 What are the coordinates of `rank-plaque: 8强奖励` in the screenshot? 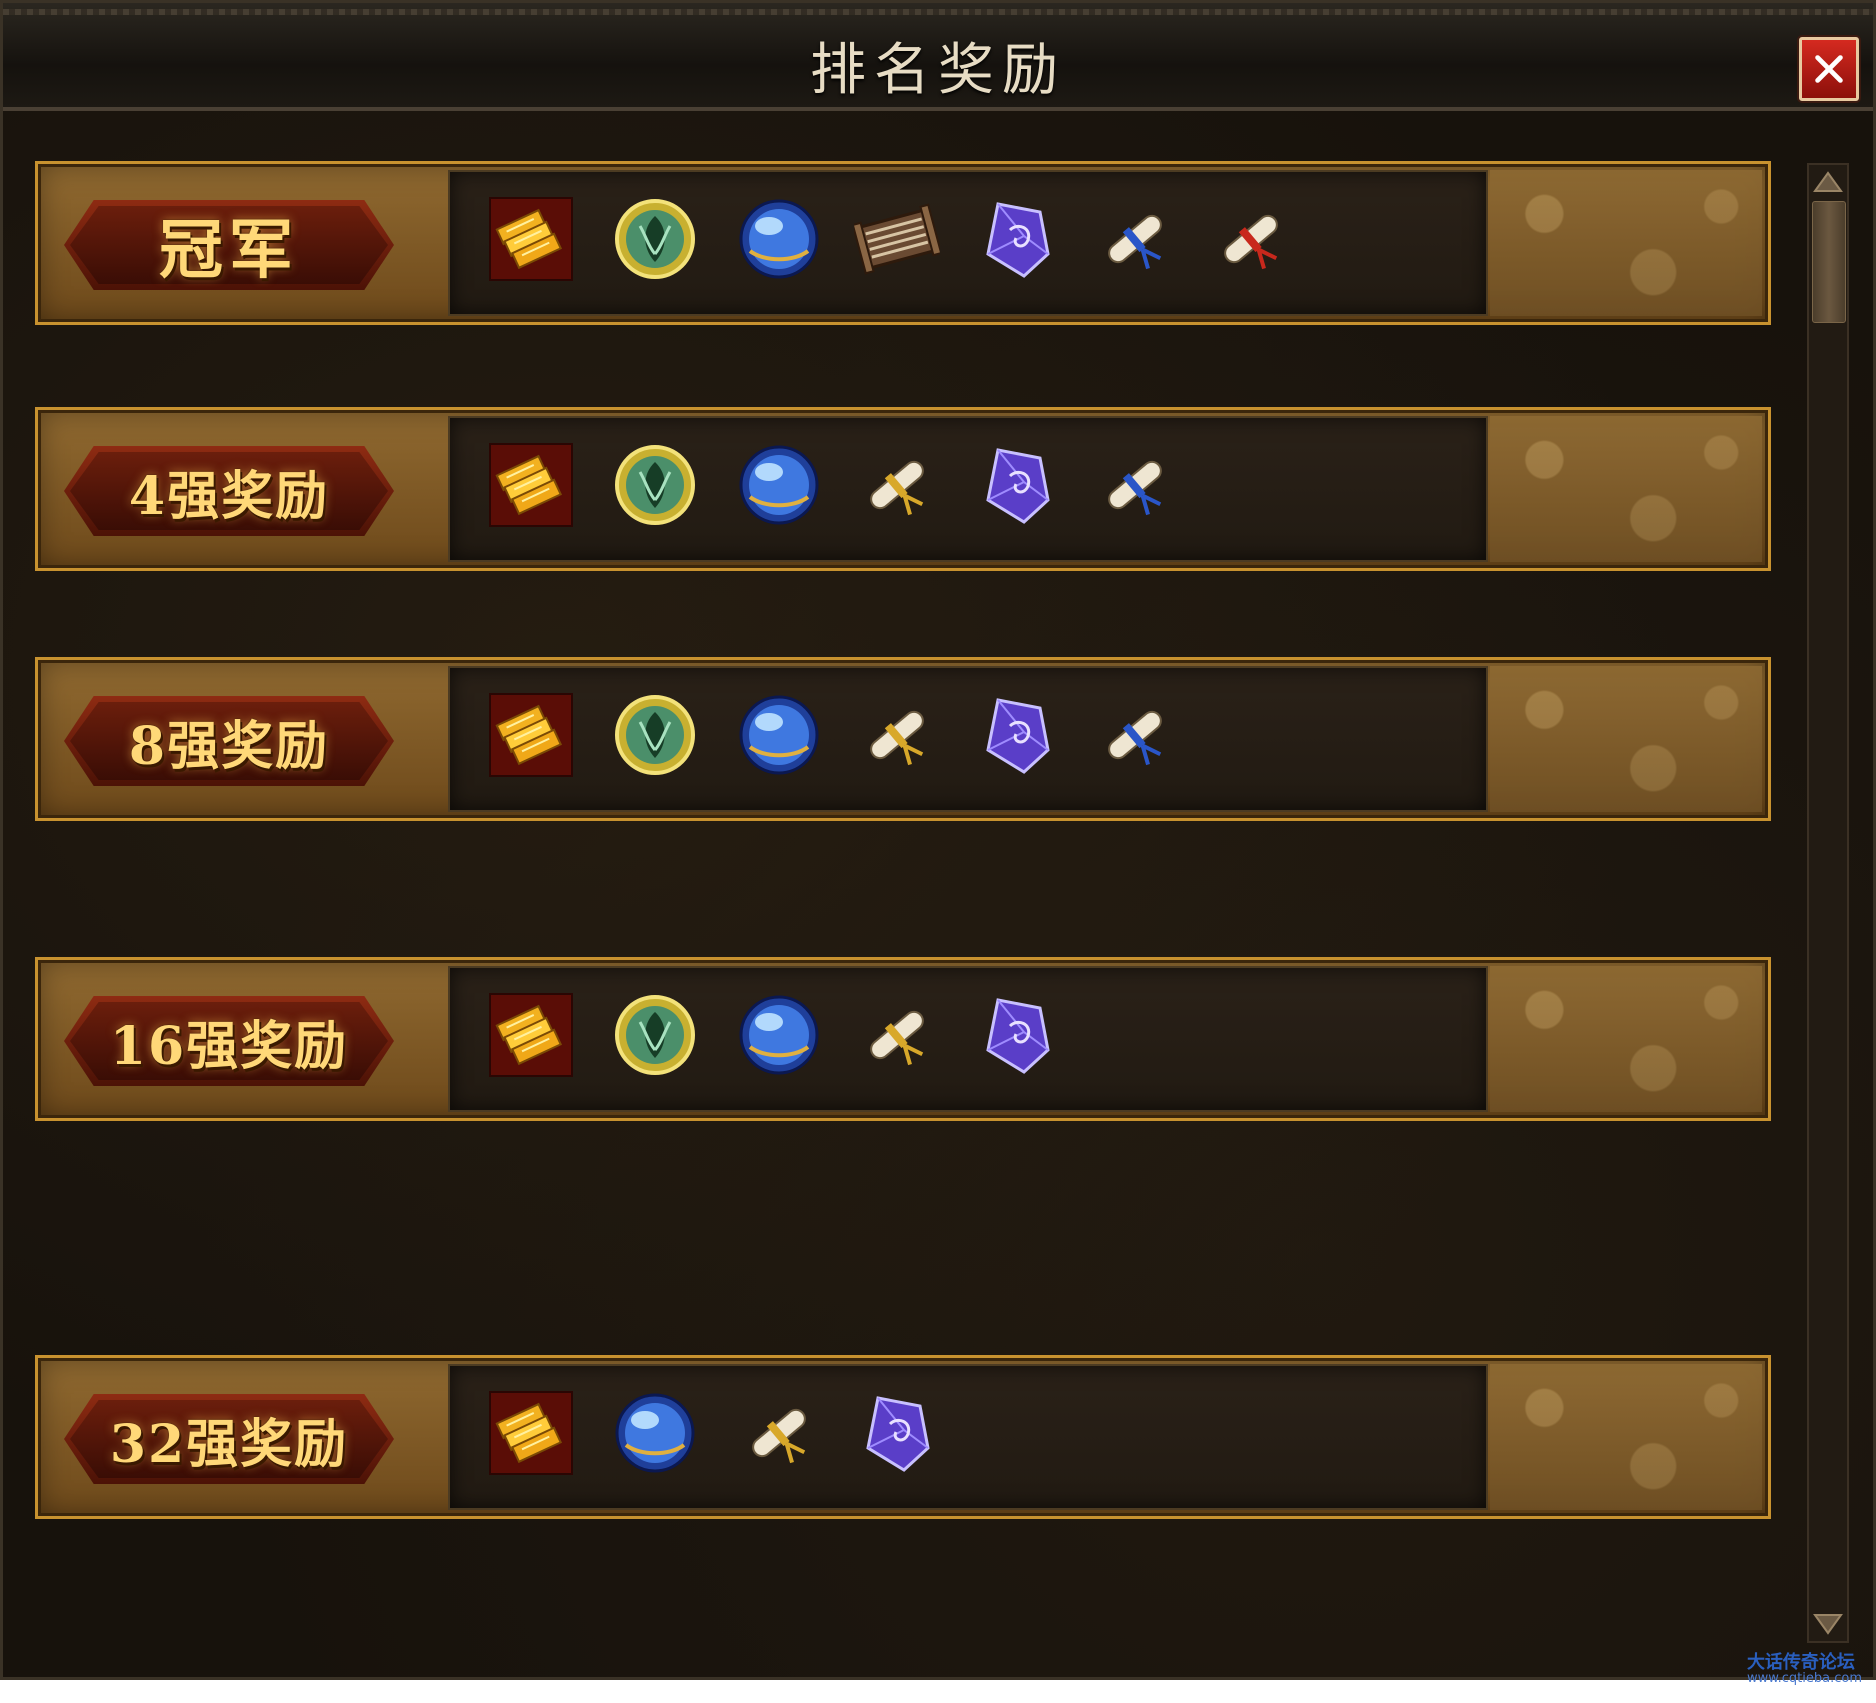 It's located at (229, 741).